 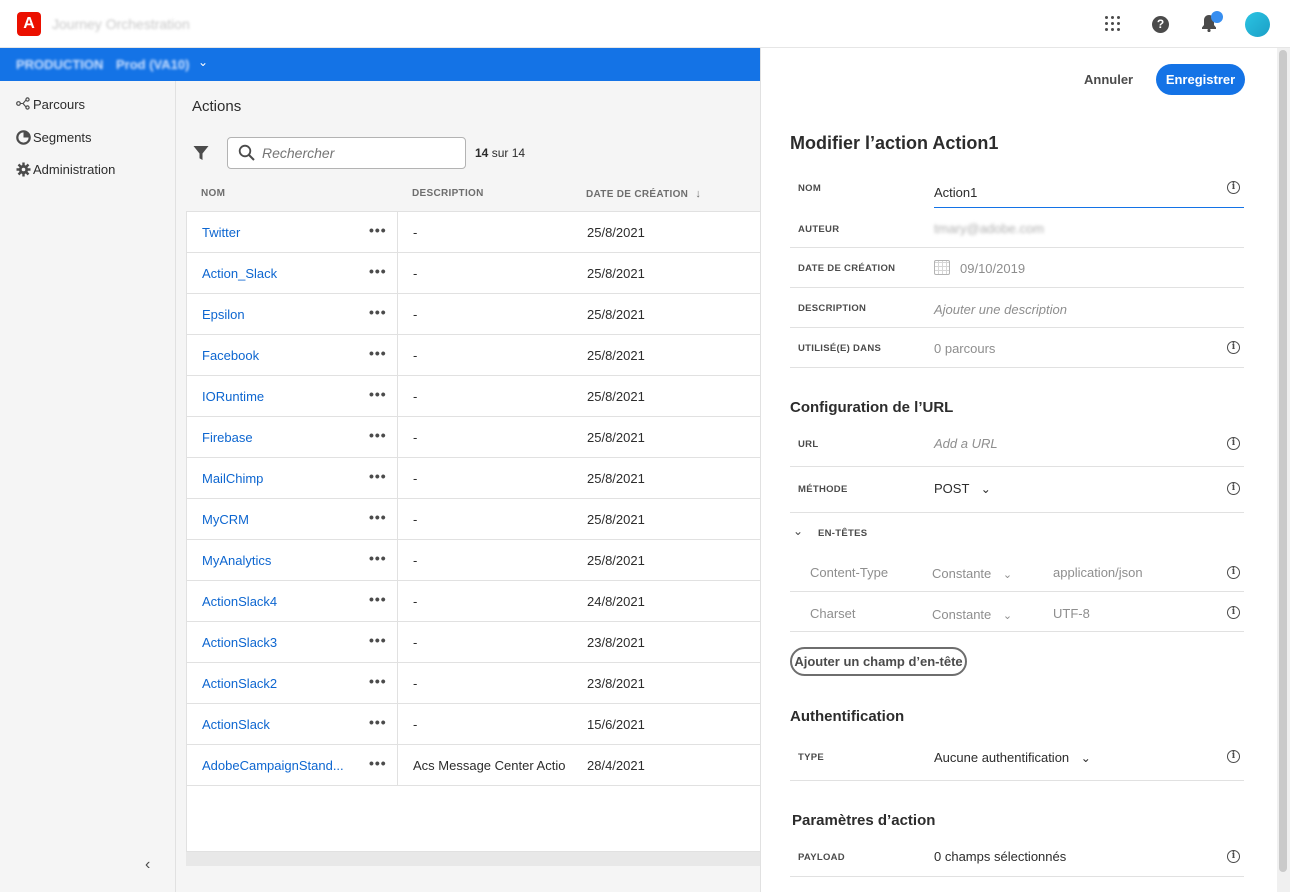 What do you see at coordinates (1160, 24) in the screenshot?
I see `help-icon: ?` at bounding box center [1160, 24].